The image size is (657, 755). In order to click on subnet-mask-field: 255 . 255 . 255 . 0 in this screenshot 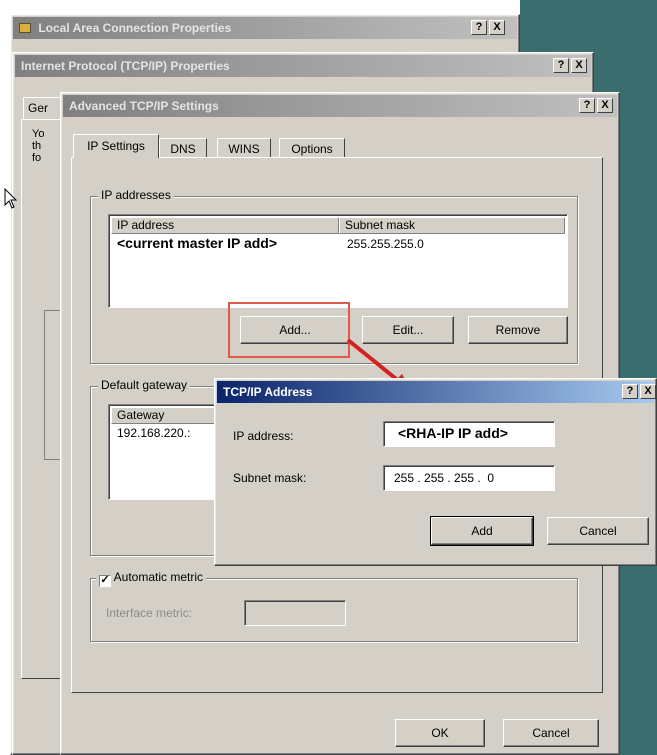, I will do `click(469, 478)`.